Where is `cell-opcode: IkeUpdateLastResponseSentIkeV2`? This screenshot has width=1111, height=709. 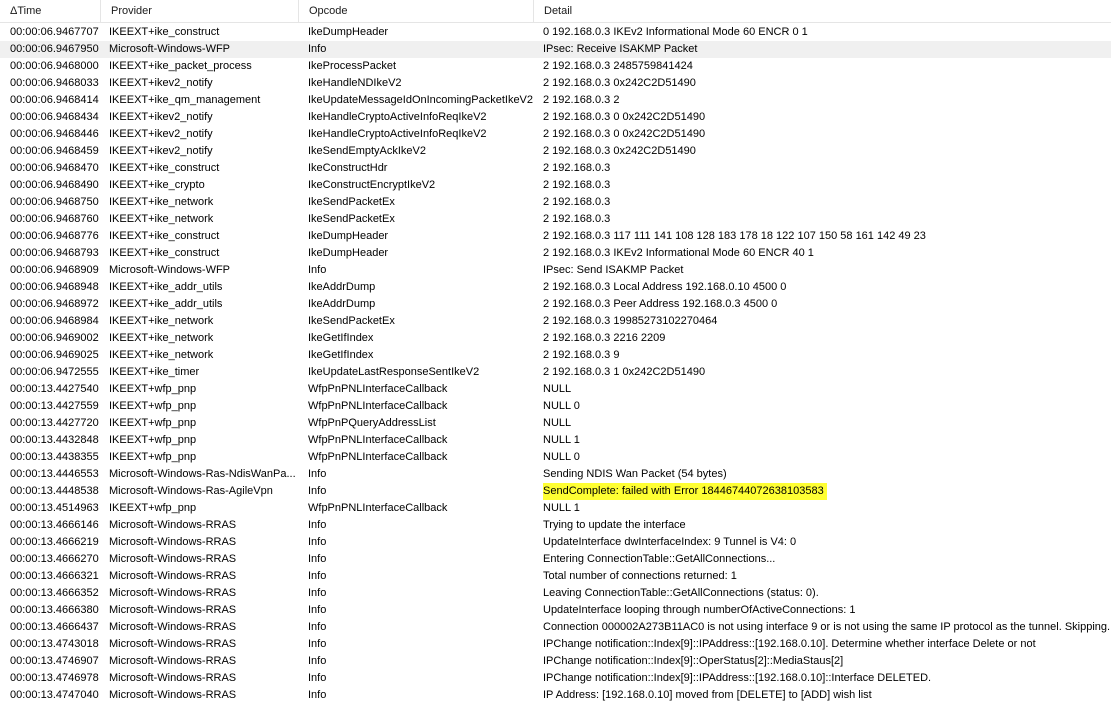 cell-opcode: IkeUpdateLastResponseSentIkeV2 is located at coordinates (394, 372).